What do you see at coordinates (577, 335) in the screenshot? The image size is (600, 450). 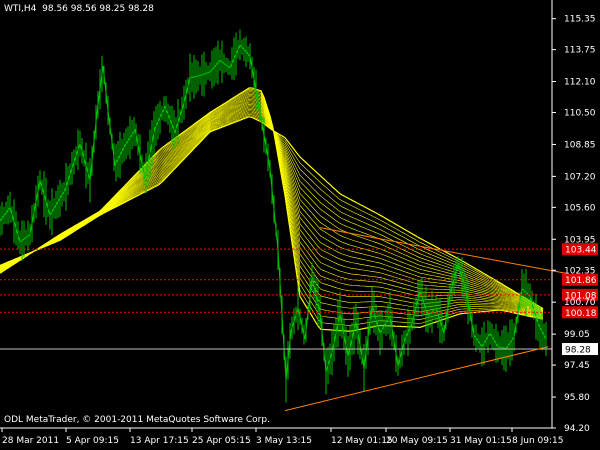 I see `y-tick-label: 99.05` at bounding box center [577, 335].